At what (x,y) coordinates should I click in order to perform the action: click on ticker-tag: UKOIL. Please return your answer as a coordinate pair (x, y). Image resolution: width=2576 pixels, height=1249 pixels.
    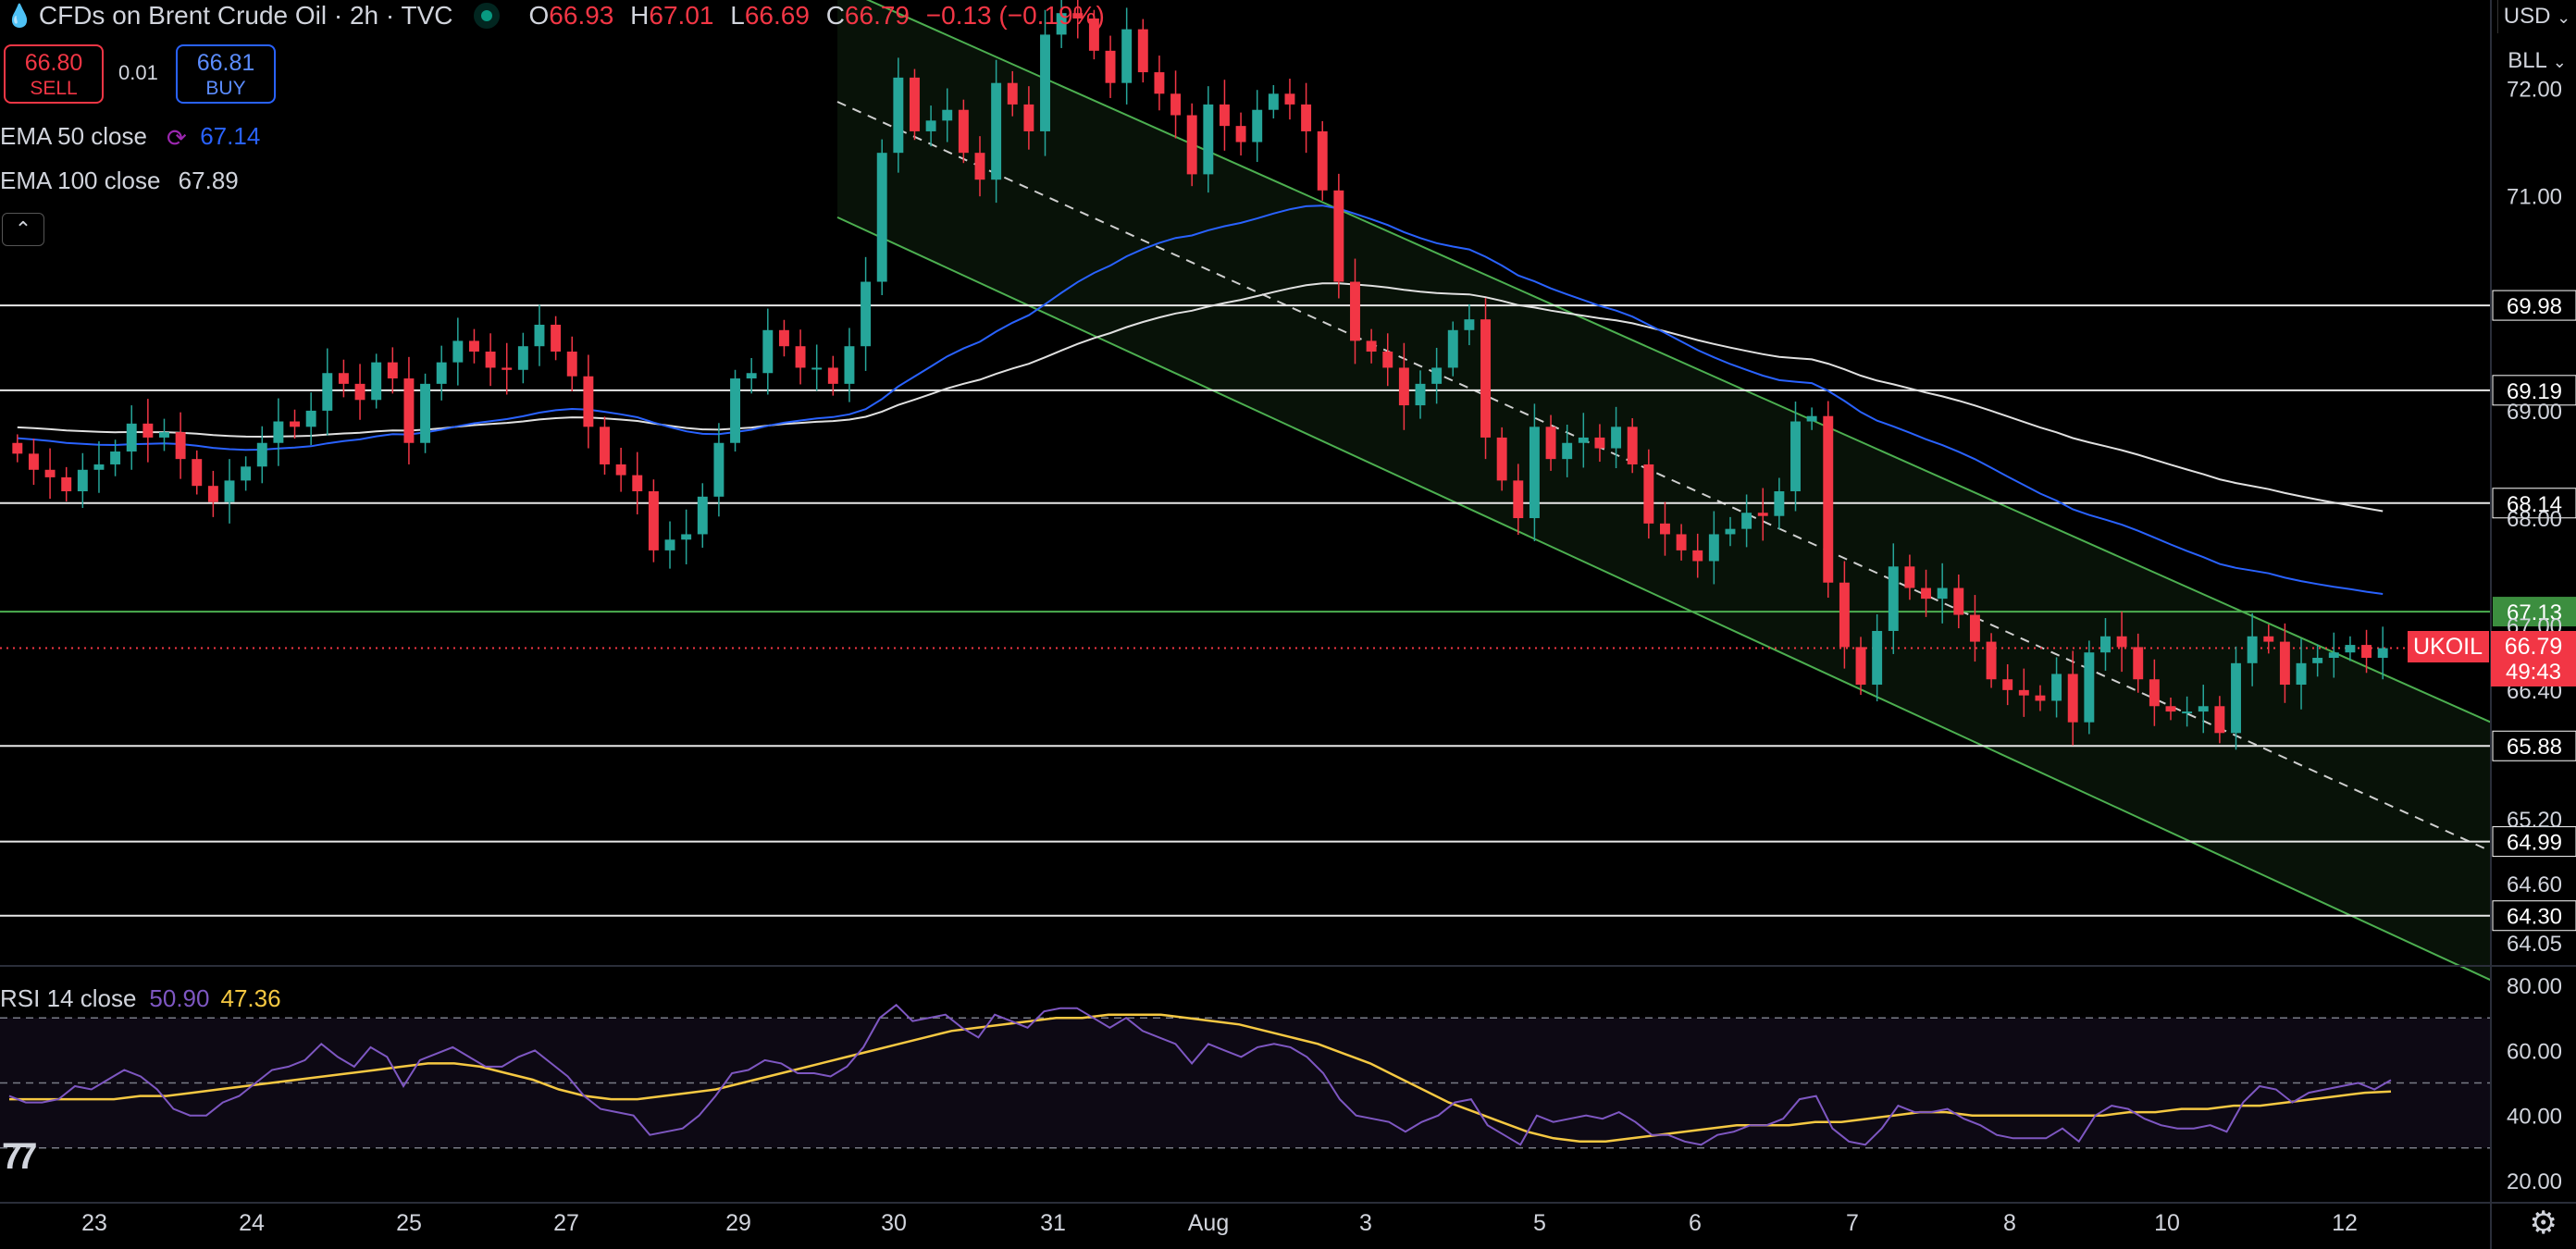
    Looking at the image, I should click on (2449, 647).